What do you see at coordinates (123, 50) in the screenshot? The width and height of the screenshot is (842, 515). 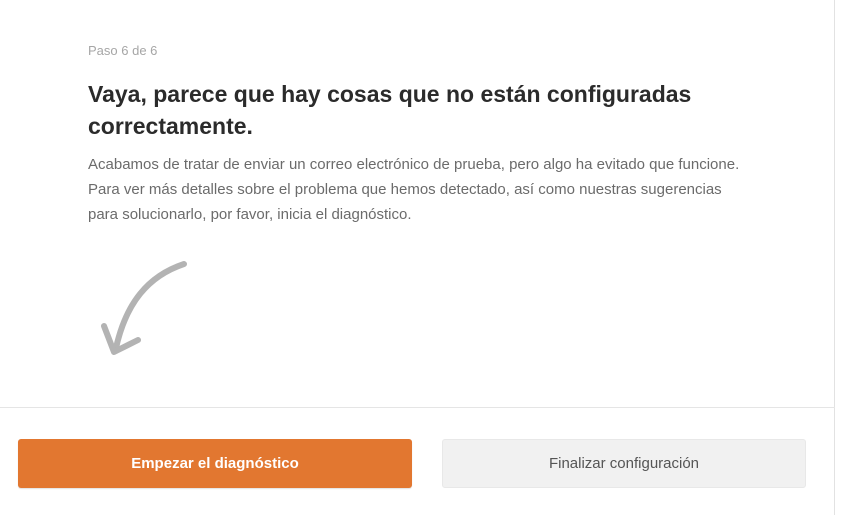 I see `step-indicator: Paso 6 de 6` at bounding box center [123, 50].